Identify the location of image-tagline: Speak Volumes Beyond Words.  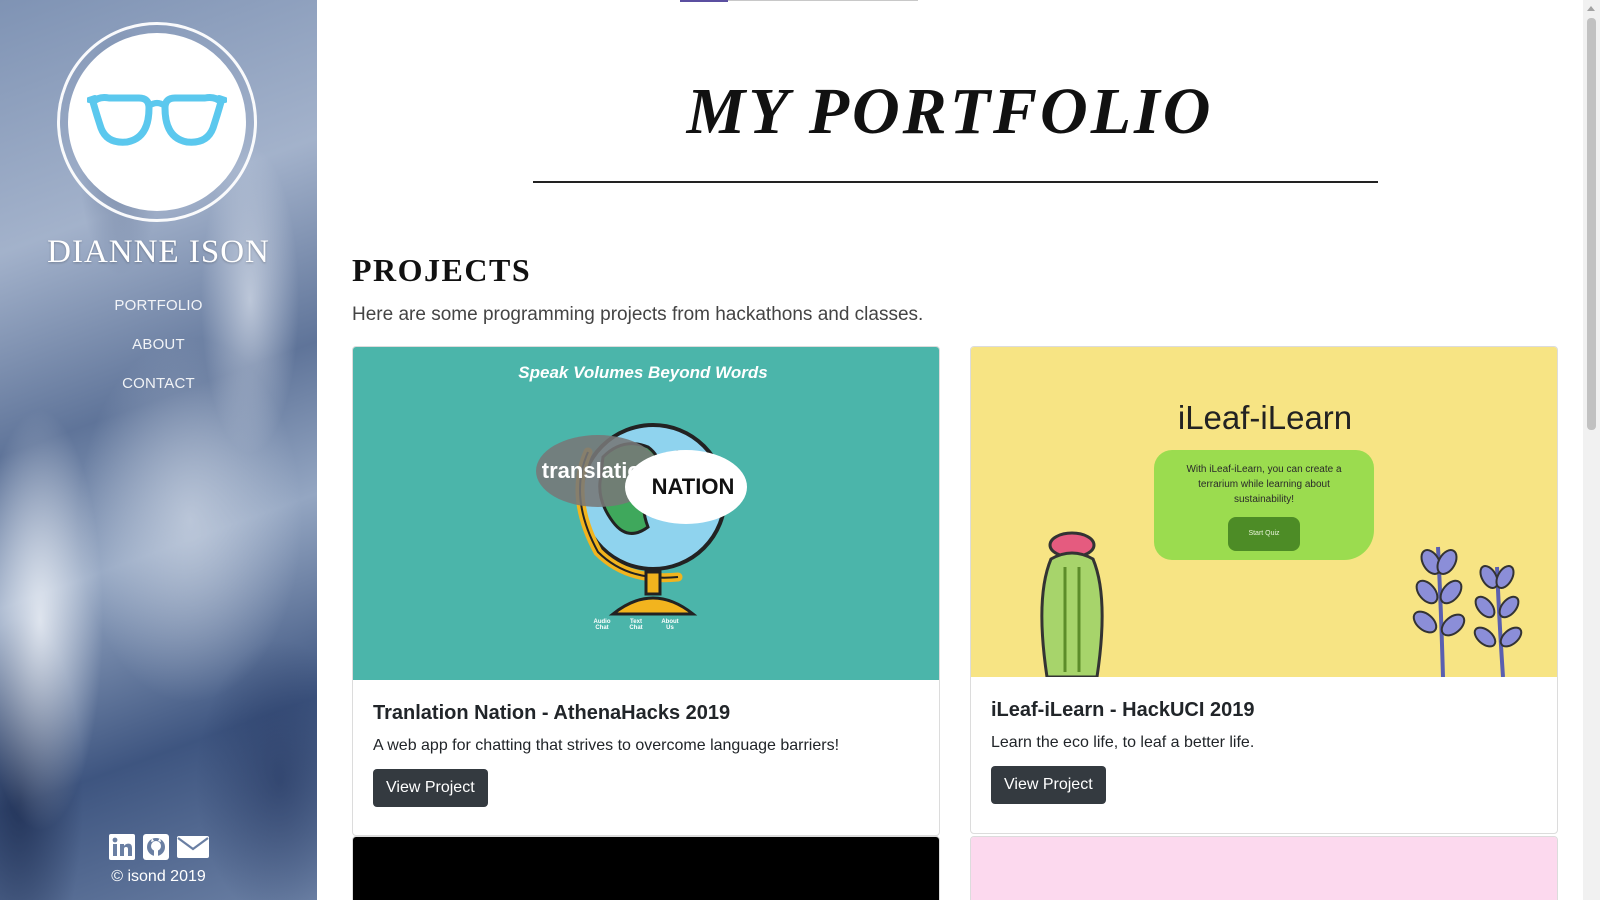
(643, 372).